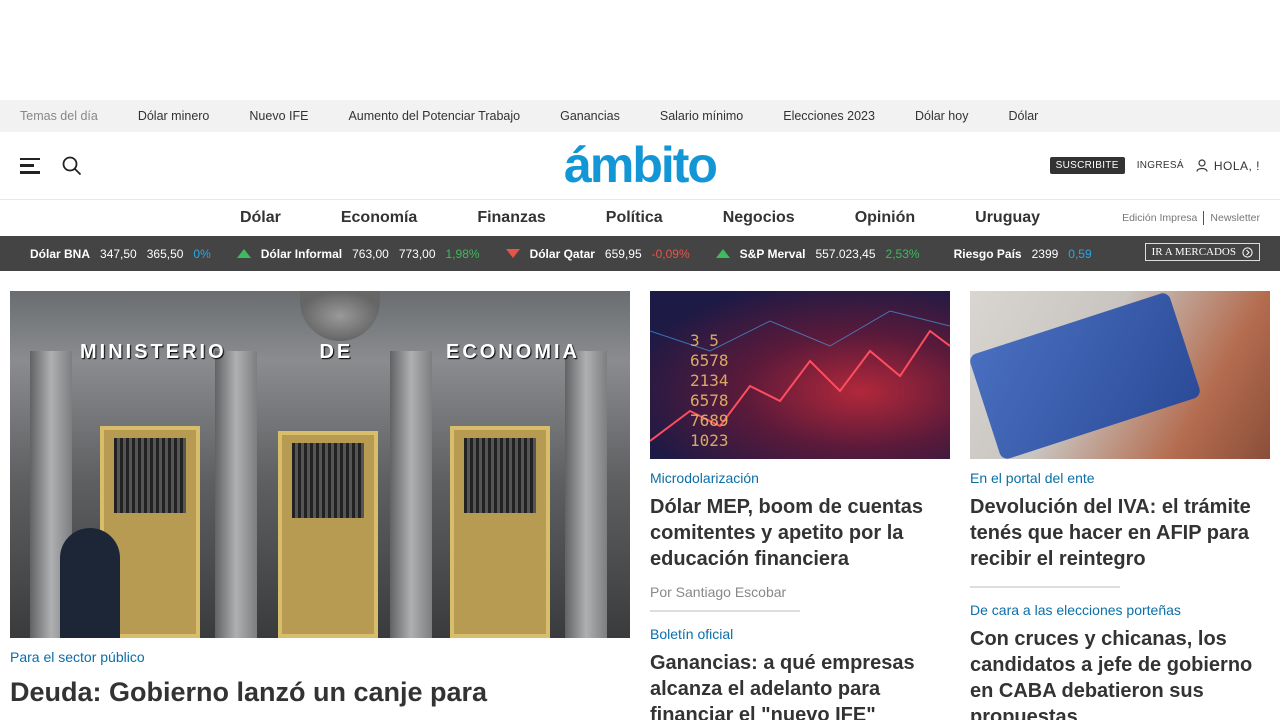 This screenshot has width=1280, height=720. What do you see at coordinates (1080, 253) in the screenshot?
I see `ticker-change: 0,59` at bounding box center [1080, 253].